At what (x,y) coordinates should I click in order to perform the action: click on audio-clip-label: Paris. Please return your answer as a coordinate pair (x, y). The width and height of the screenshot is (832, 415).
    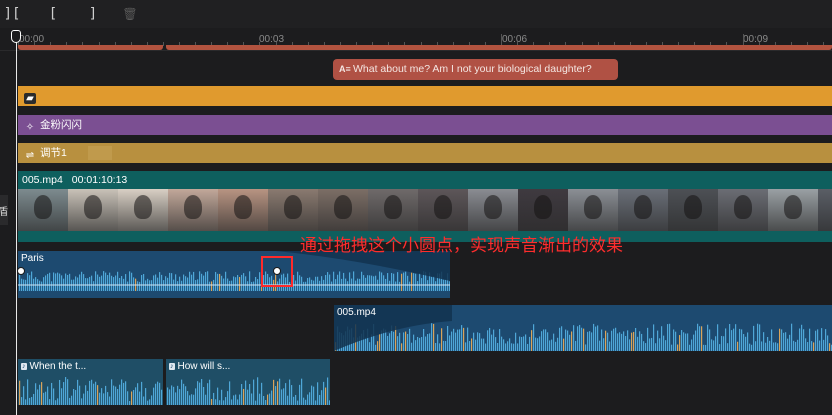
    Looking at the image, I should click on (32, 258).